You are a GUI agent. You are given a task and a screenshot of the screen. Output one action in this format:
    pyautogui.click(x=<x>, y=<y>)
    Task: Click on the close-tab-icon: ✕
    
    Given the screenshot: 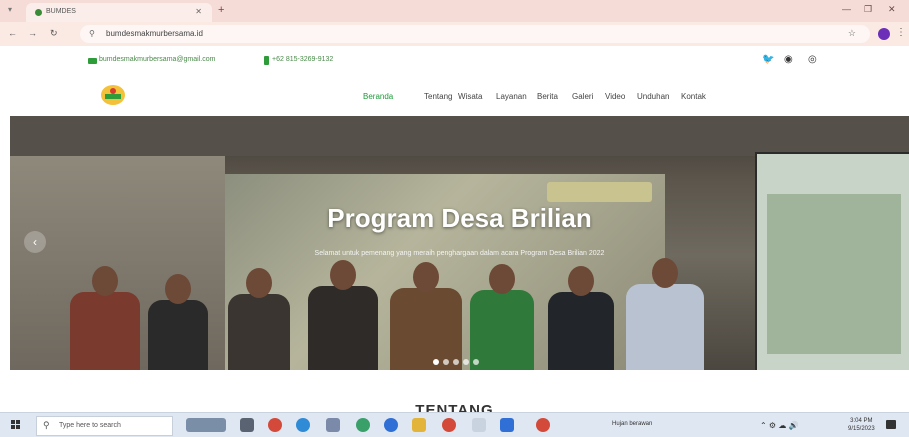 What is the action you would take?
    pyautogui.click(x=198, y=11)
    